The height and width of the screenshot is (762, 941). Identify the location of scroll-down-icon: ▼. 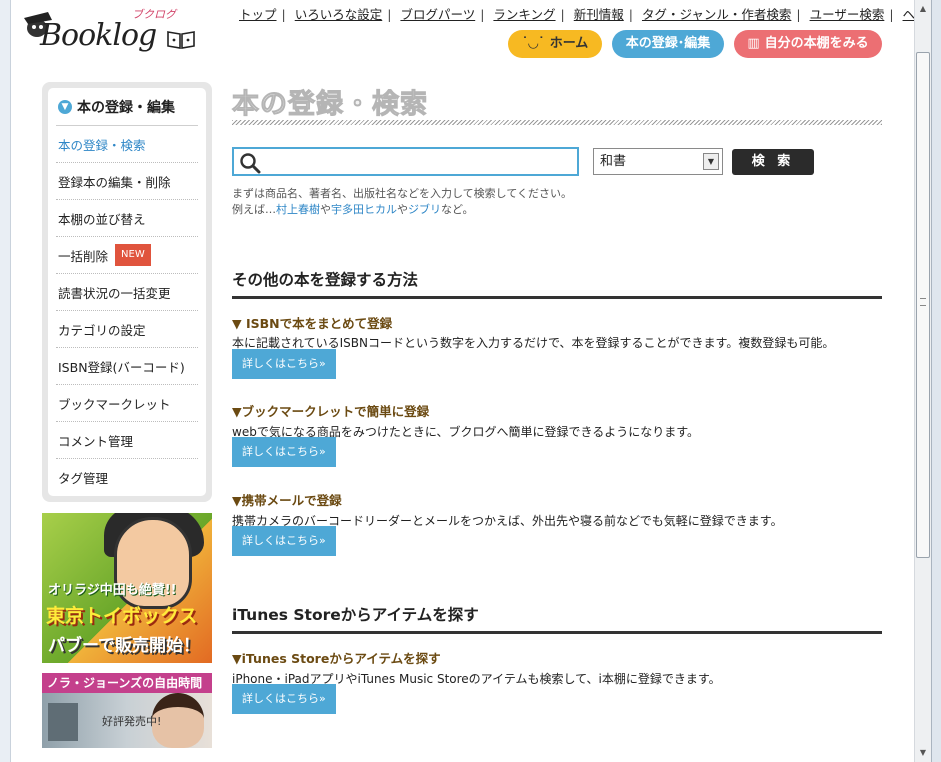
(923, 753).